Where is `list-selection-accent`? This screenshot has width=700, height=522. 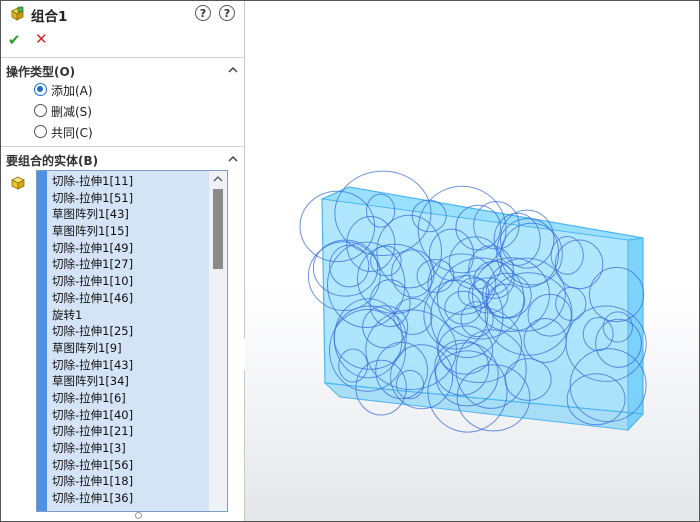
list-selection-accent is located at coordinates (42, 341).